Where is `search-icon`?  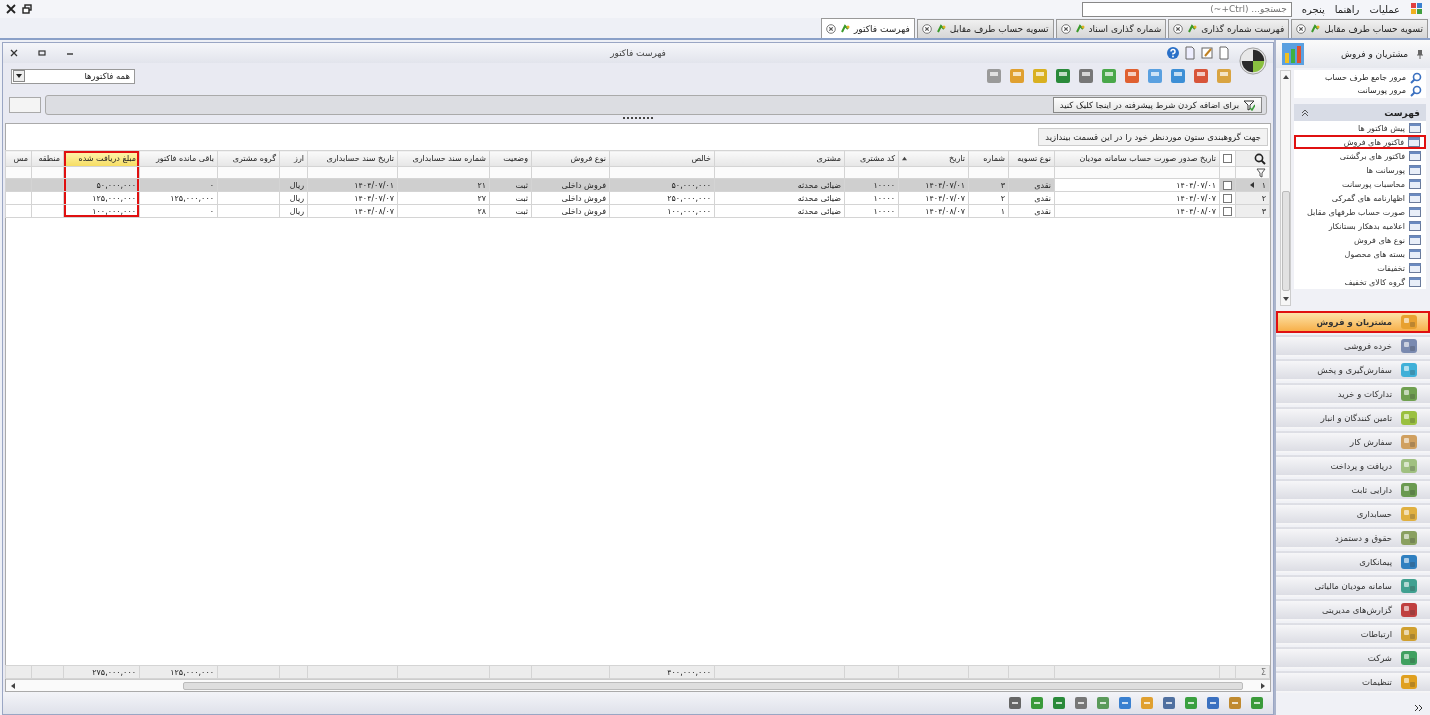
search-icon is located at coordinates (1260, 158).